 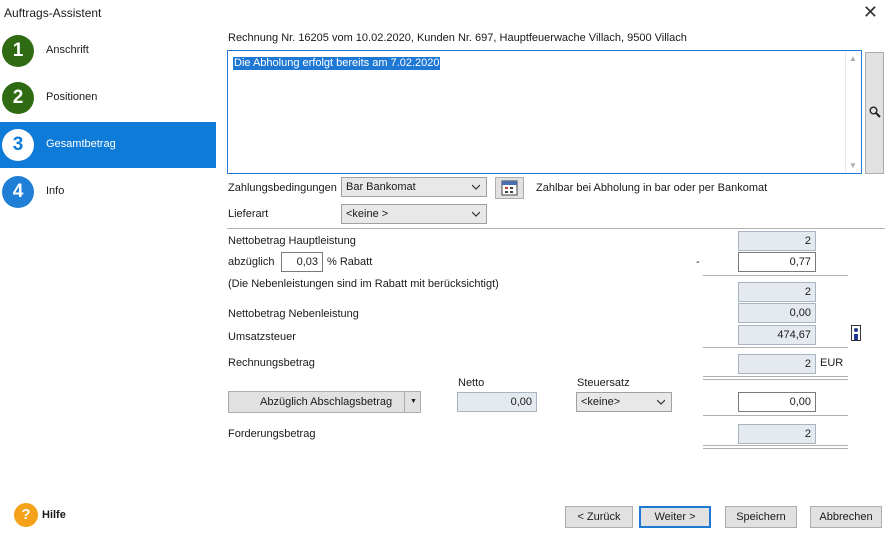 I want to click on step-number-2: 2, so click(x=18, y=98).